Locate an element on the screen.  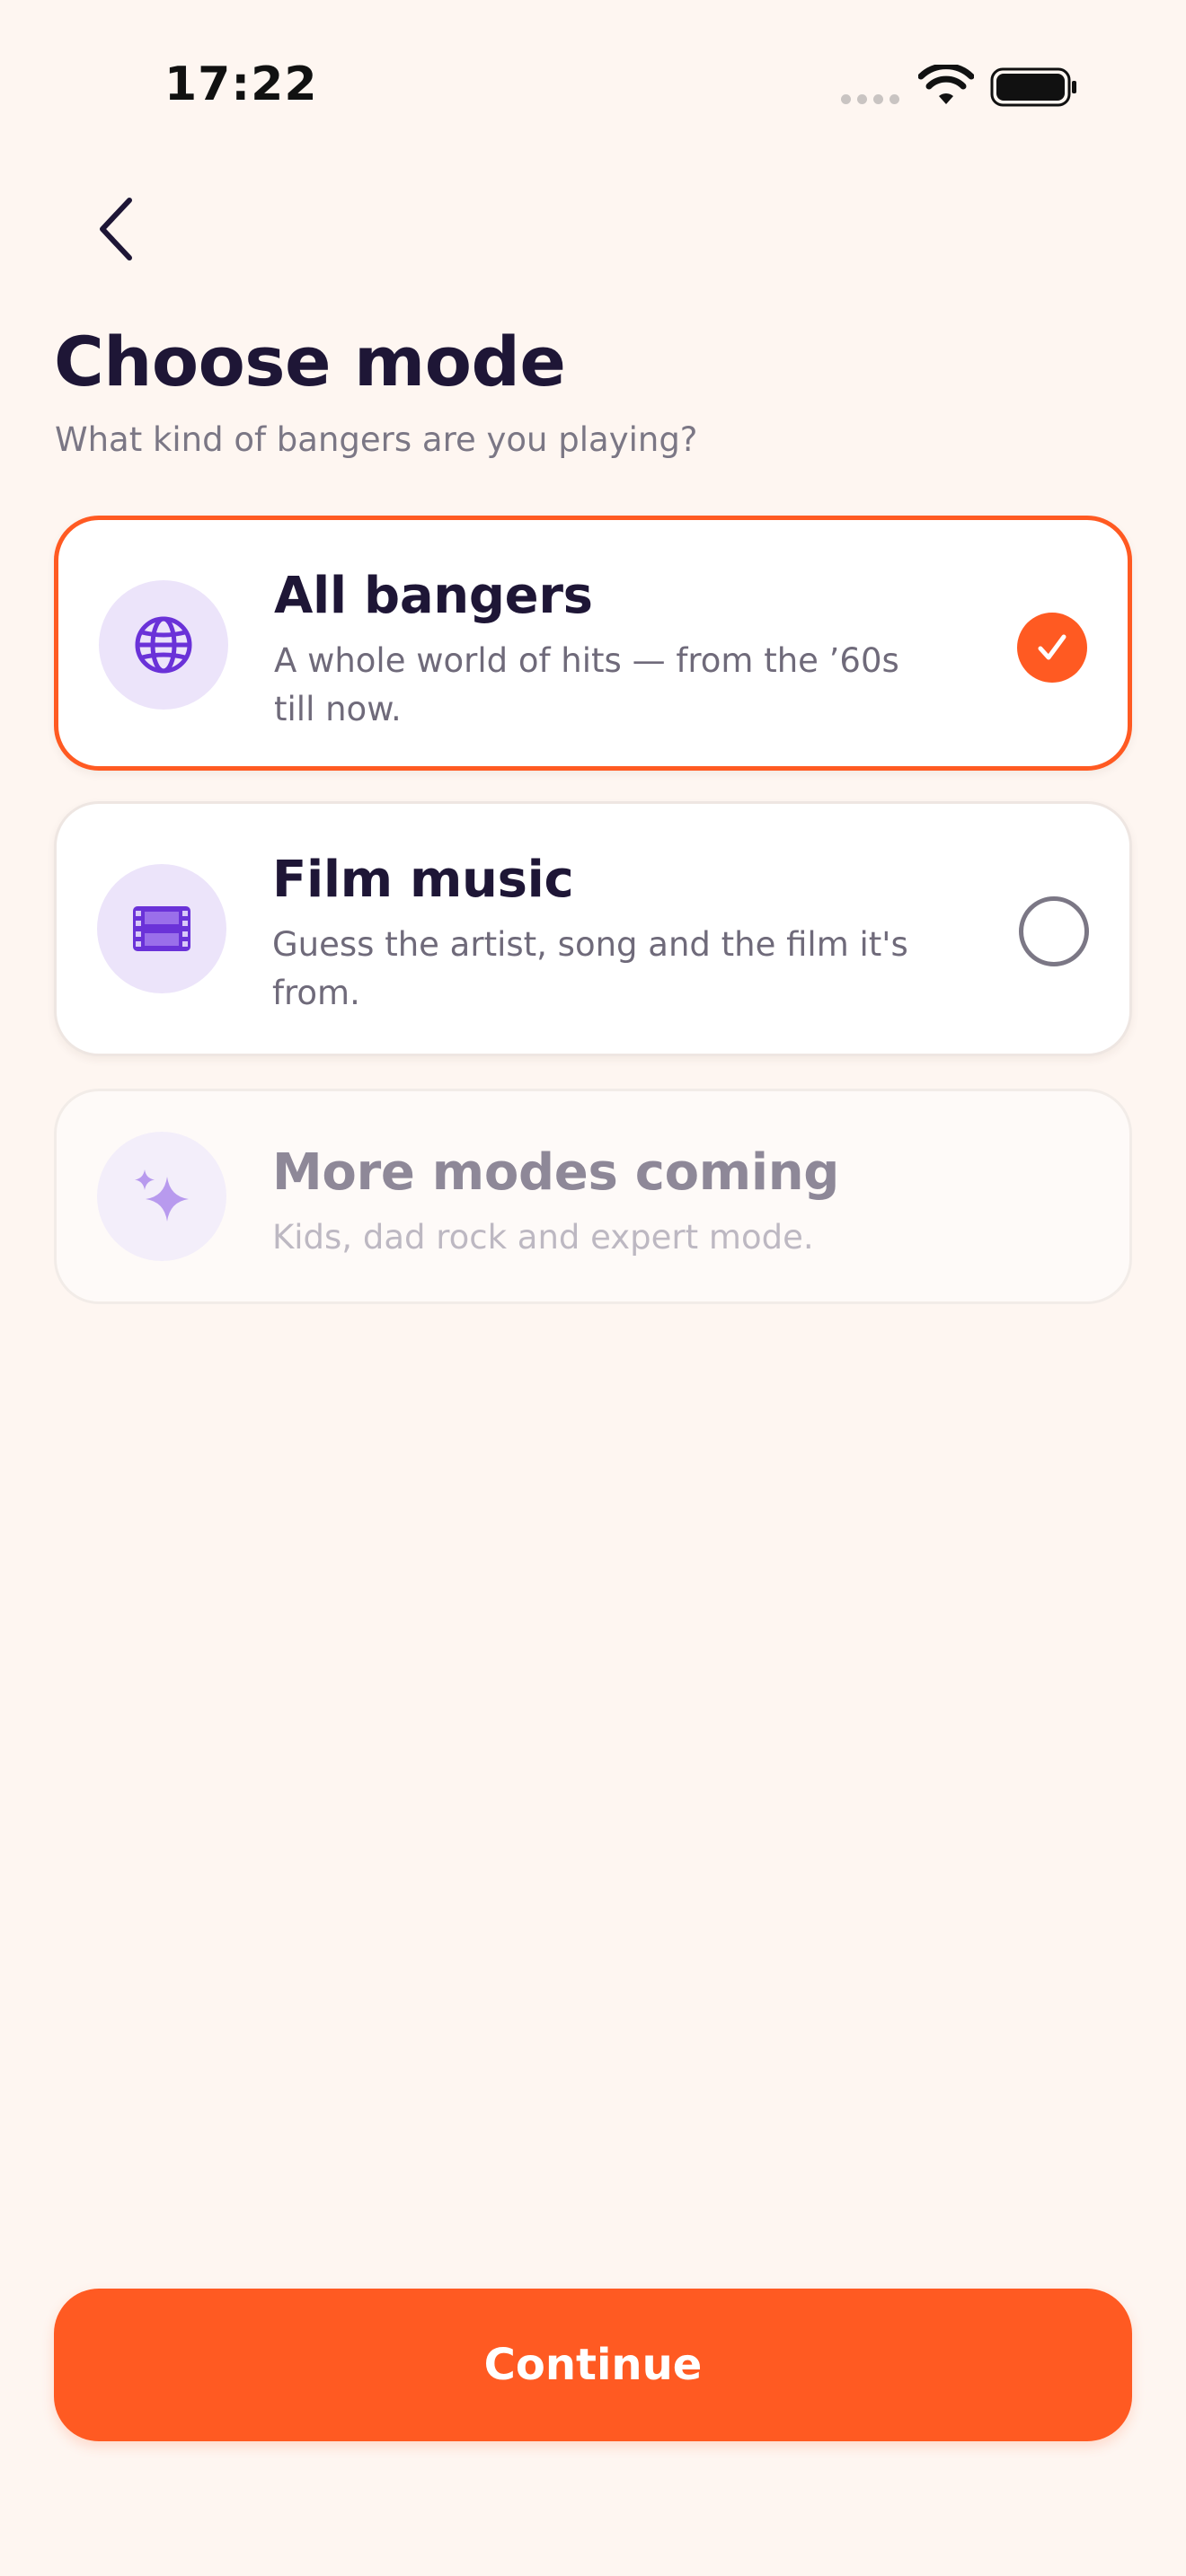
page-subtitle: What kind of bangers are you playing? is located at coordinates (376, 439).